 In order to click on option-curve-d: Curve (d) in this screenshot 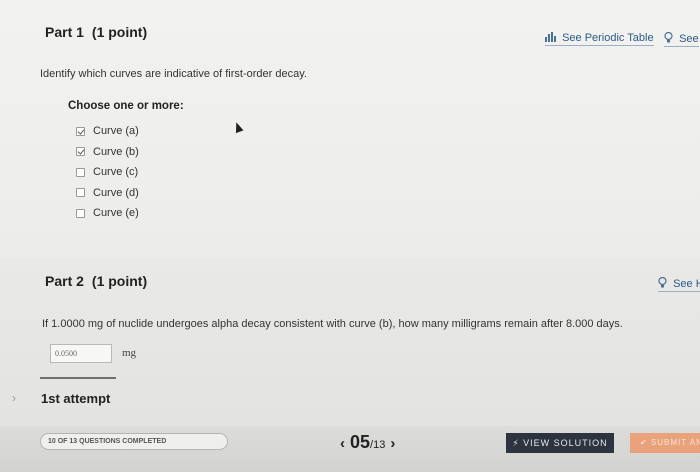, I will do `click(107, 193)`.